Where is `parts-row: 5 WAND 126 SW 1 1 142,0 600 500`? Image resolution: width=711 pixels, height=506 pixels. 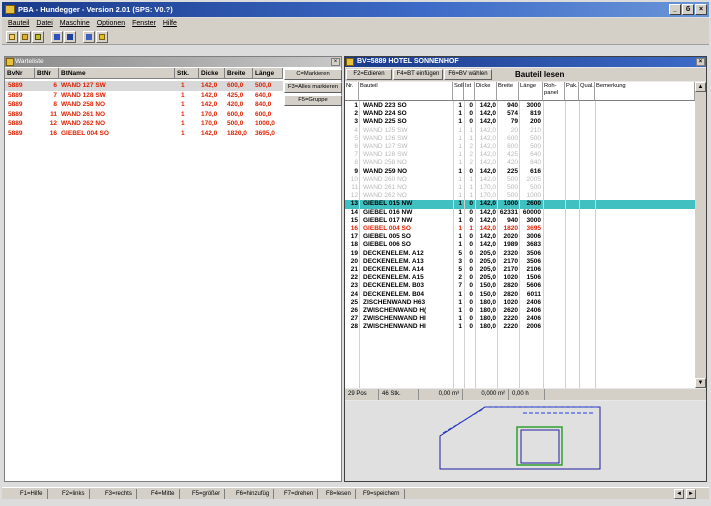
parts-row: 5 WAND 126 SW 1 1 142,0 600 500 is located at coordinates (520, 139).